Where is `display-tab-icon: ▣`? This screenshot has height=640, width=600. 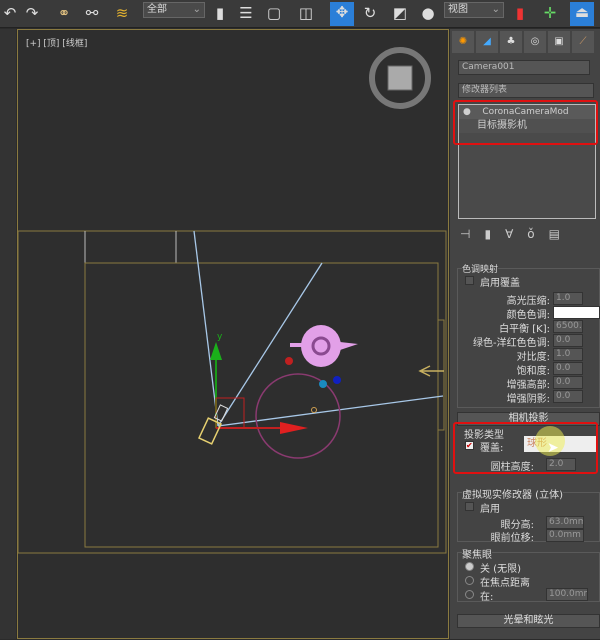
display-tab-icon: ▣ is located at coordinates (559, 42).